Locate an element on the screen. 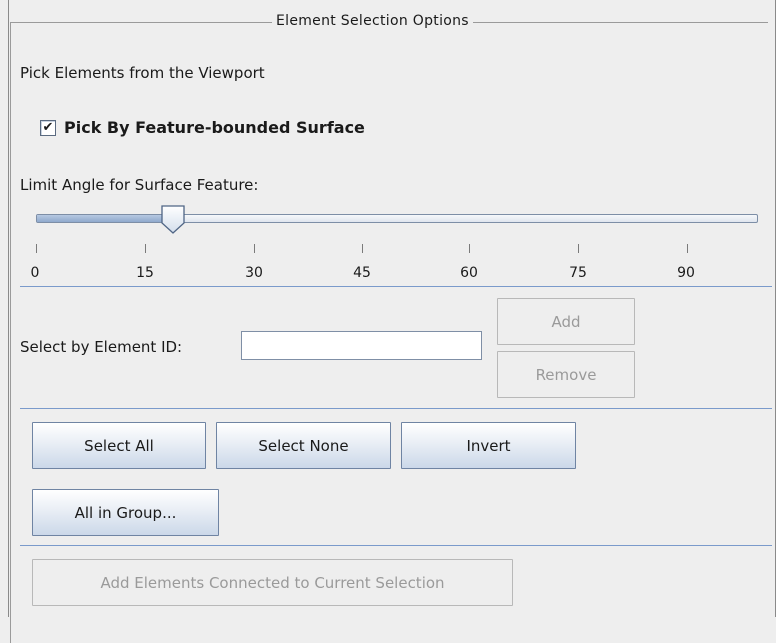 The image size is (776, 643). invert-button: Invert is located at coordinates (488, 445).